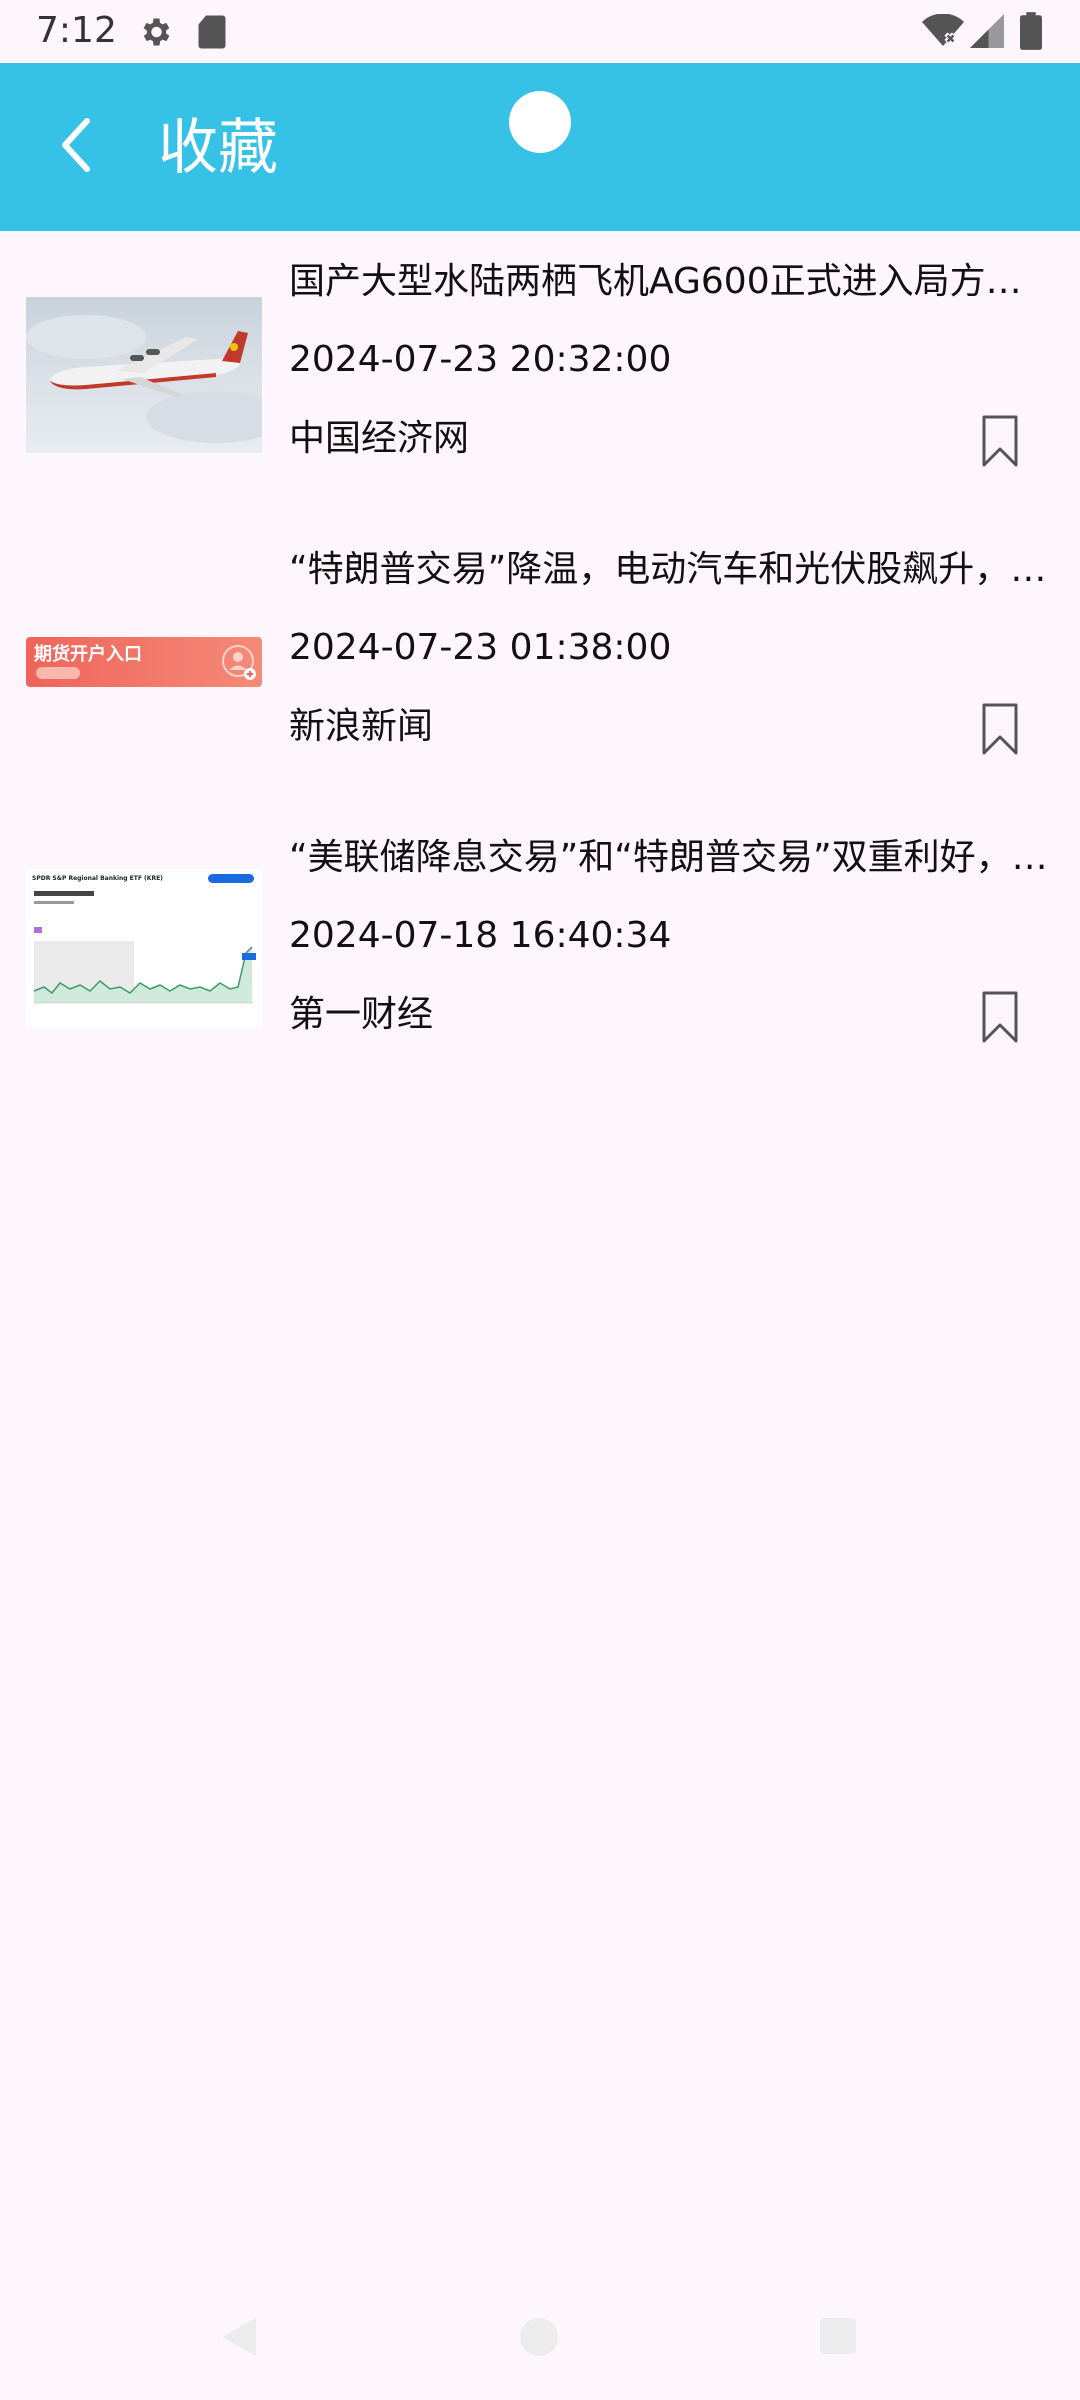 Image resolution: width=1080 pixels, height=2400 pixels. I want to click on article-source: 第一财经, so click(361, 1014).